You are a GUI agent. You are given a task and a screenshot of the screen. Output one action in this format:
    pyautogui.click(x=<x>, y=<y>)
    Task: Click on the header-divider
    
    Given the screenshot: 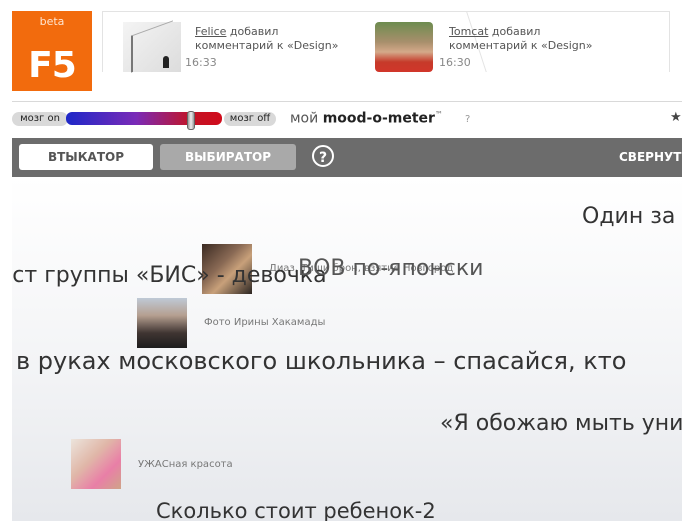 What is the action you would take?
    pyautogui.click(x=347, y=101)
    